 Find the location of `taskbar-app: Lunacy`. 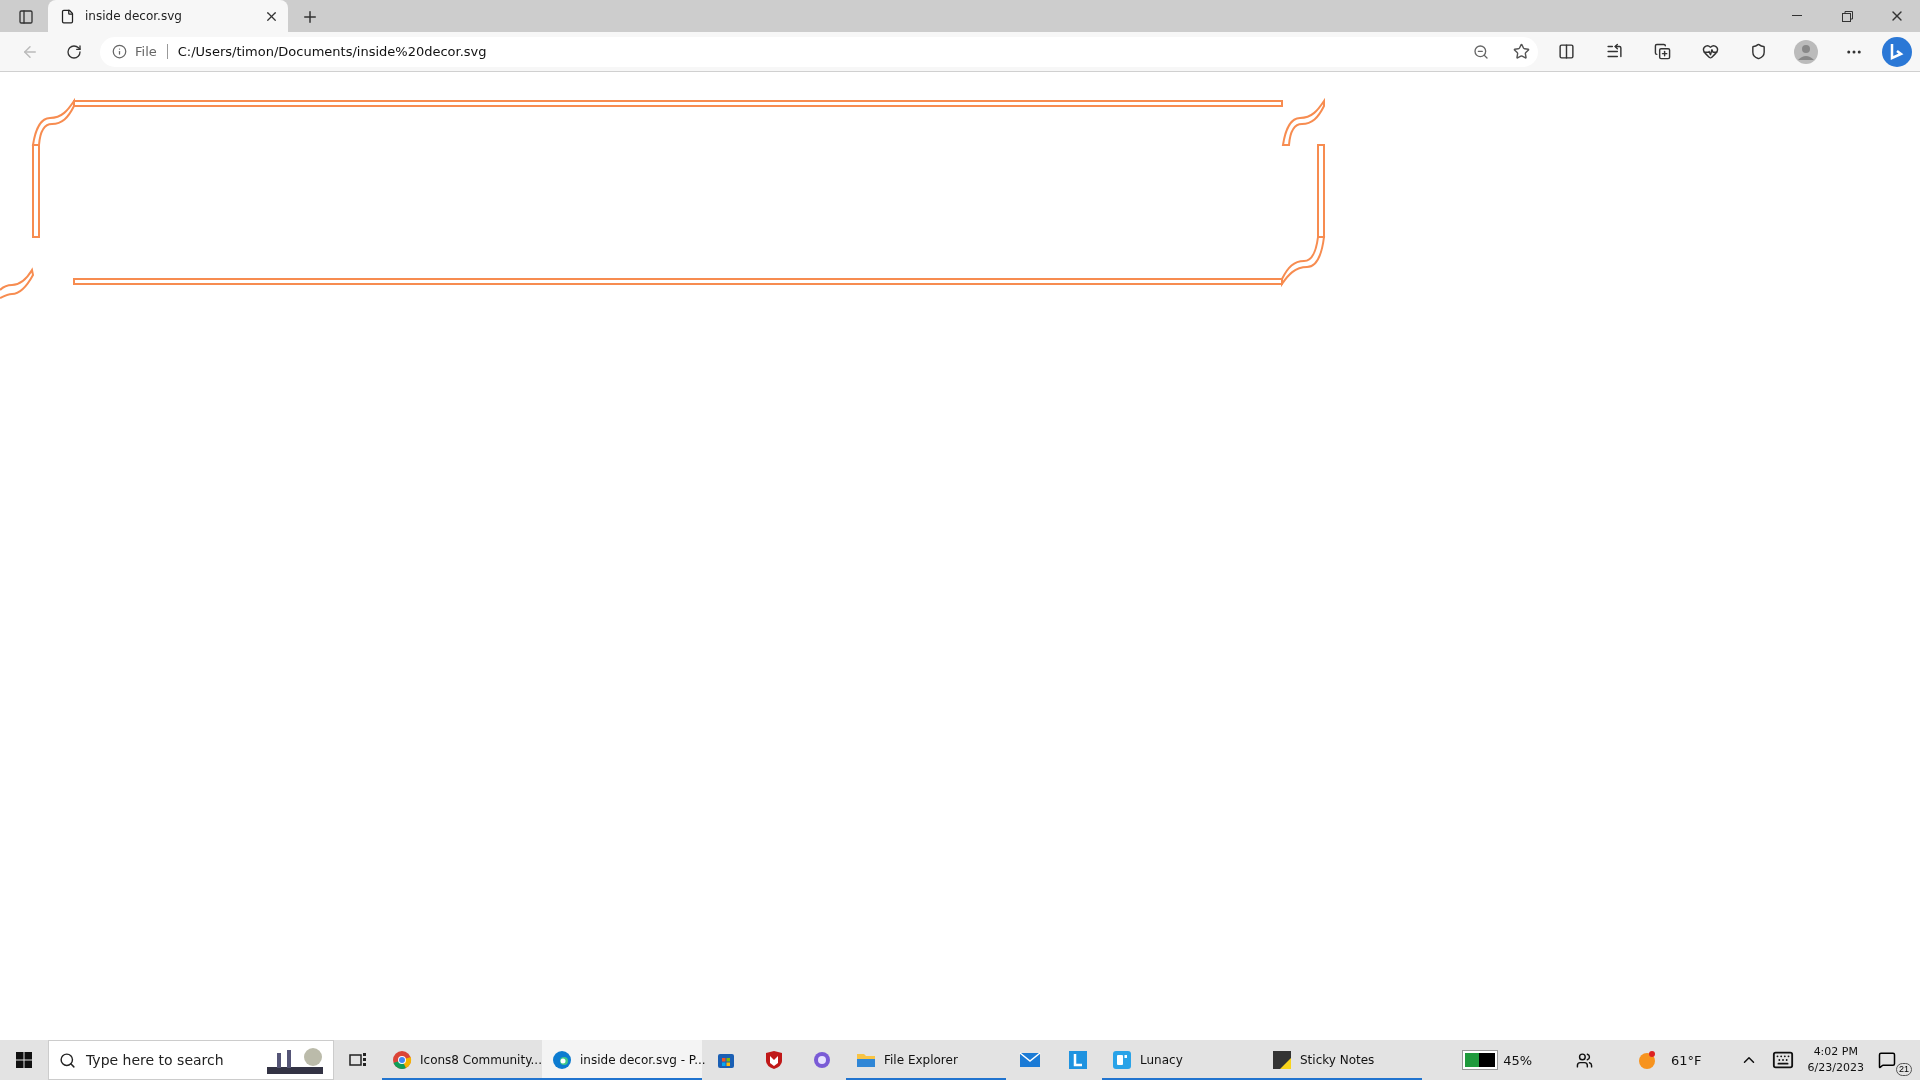

taskbar-app: Lunacy is located at coordinates (1182, 1060).